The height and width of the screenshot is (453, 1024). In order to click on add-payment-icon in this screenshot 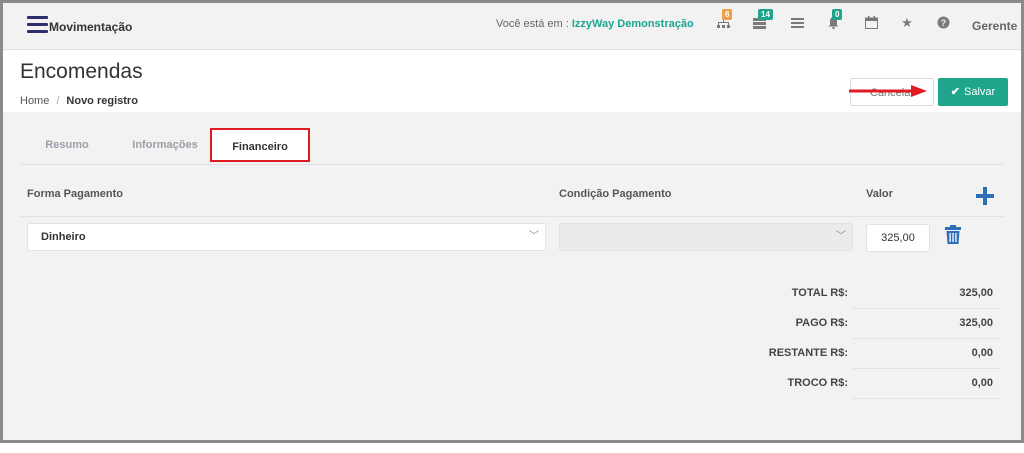, I will do `click(985, 196)`.